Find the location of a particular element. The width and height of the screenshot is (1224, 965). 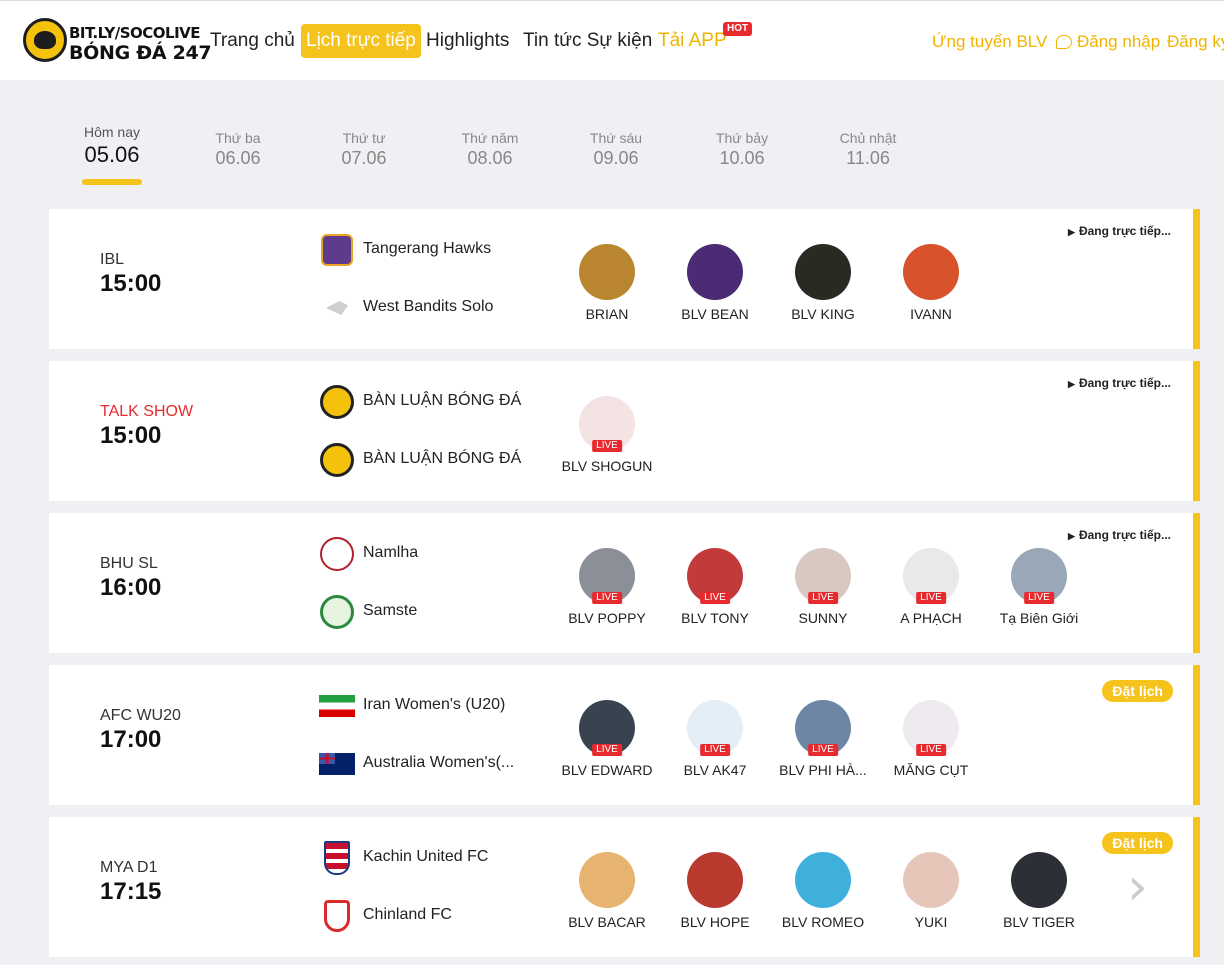

home-team-name: Tangerang Hawks is located at coordinates (427, 248).